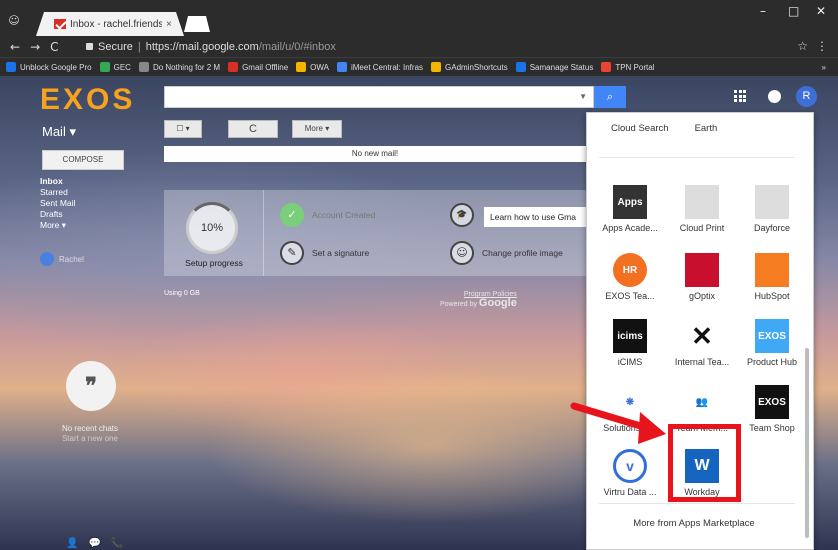 The width and height of the screenshot is (838, 550). Describe the element at coordinates (212, 228) in the screenshot. I see `progress-value: 10%` at that location.